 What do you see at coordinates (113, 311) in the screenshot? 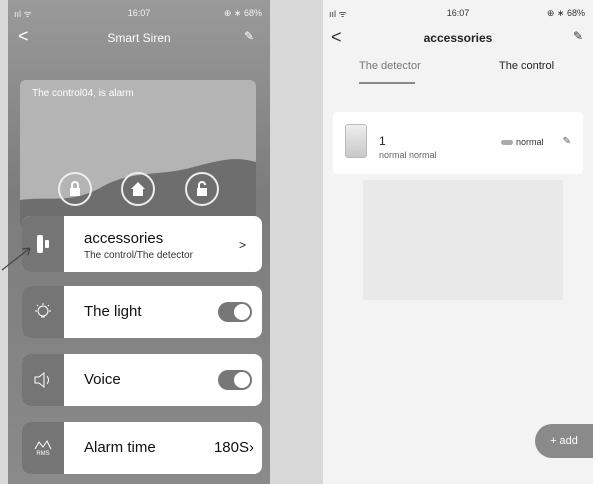
I see `light-label: The light` at bounding box center [113, 311].